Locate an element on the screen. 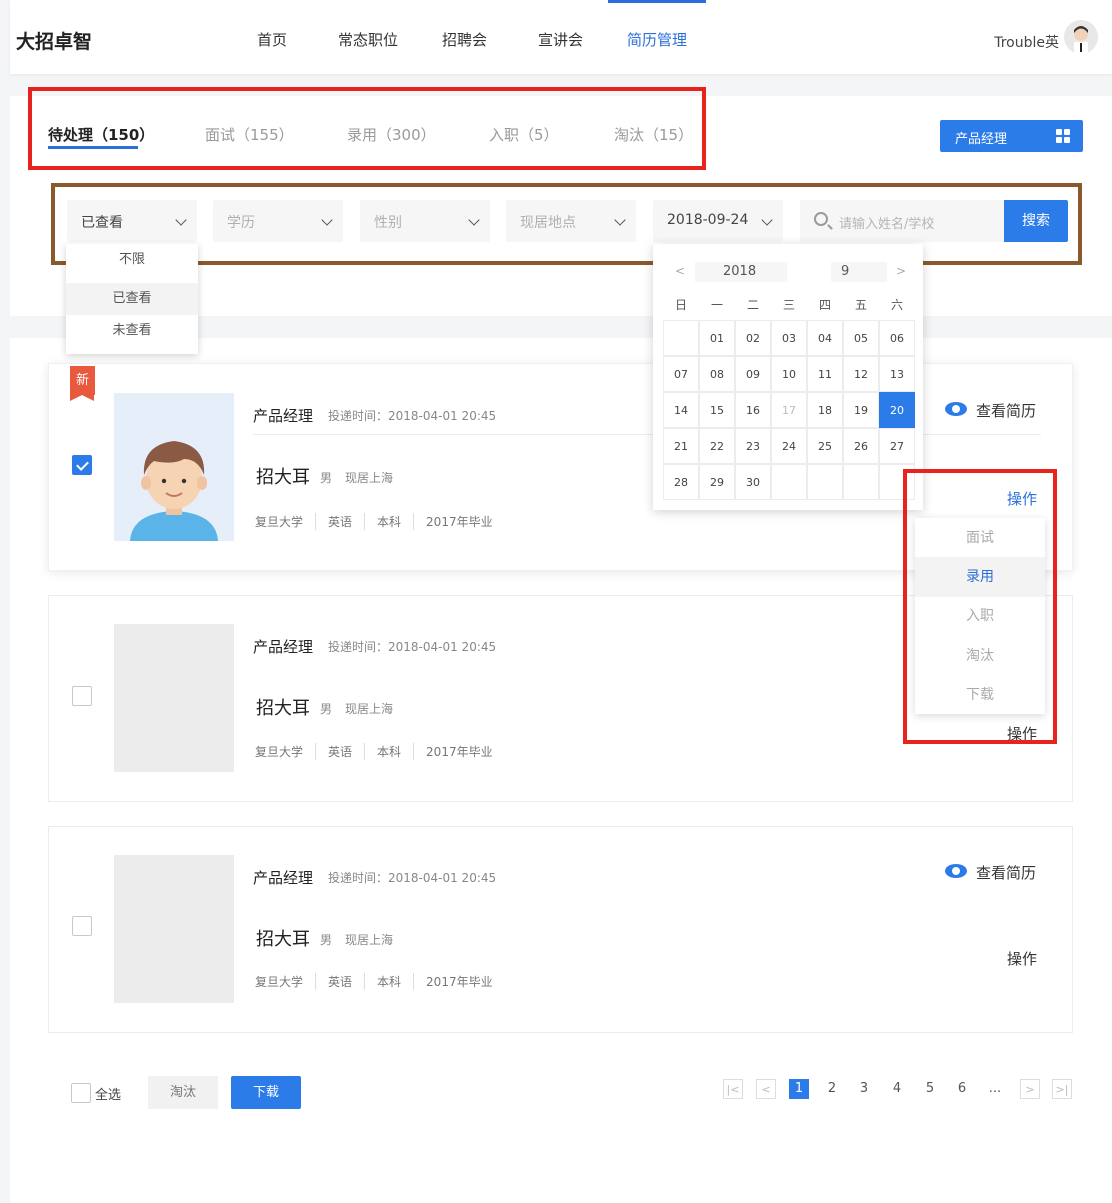 Image resolution: width=1112 pixels, height=1203 pixels. calendar-day: 15 is located at coordinates (717, 410).